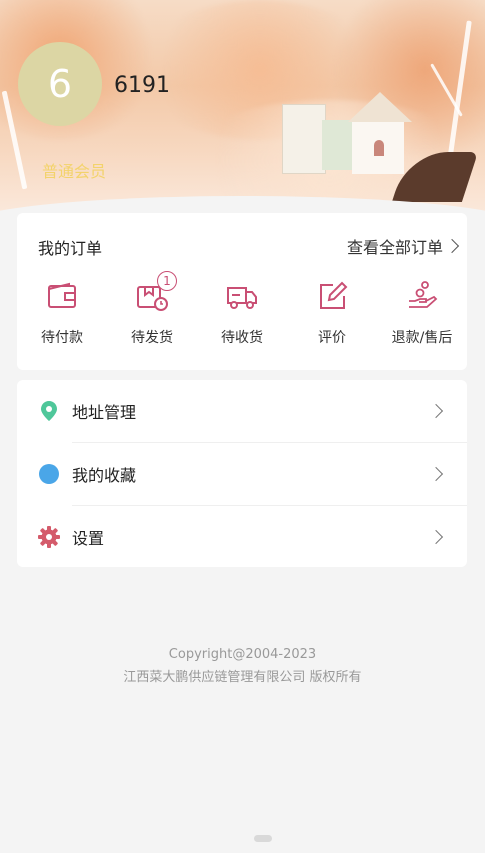 This screenshot has height=853, width=485. What do you see at coordinates (60, 84) in the screenshot?
I see `avatar: 6` at bounding box center [60, 84].